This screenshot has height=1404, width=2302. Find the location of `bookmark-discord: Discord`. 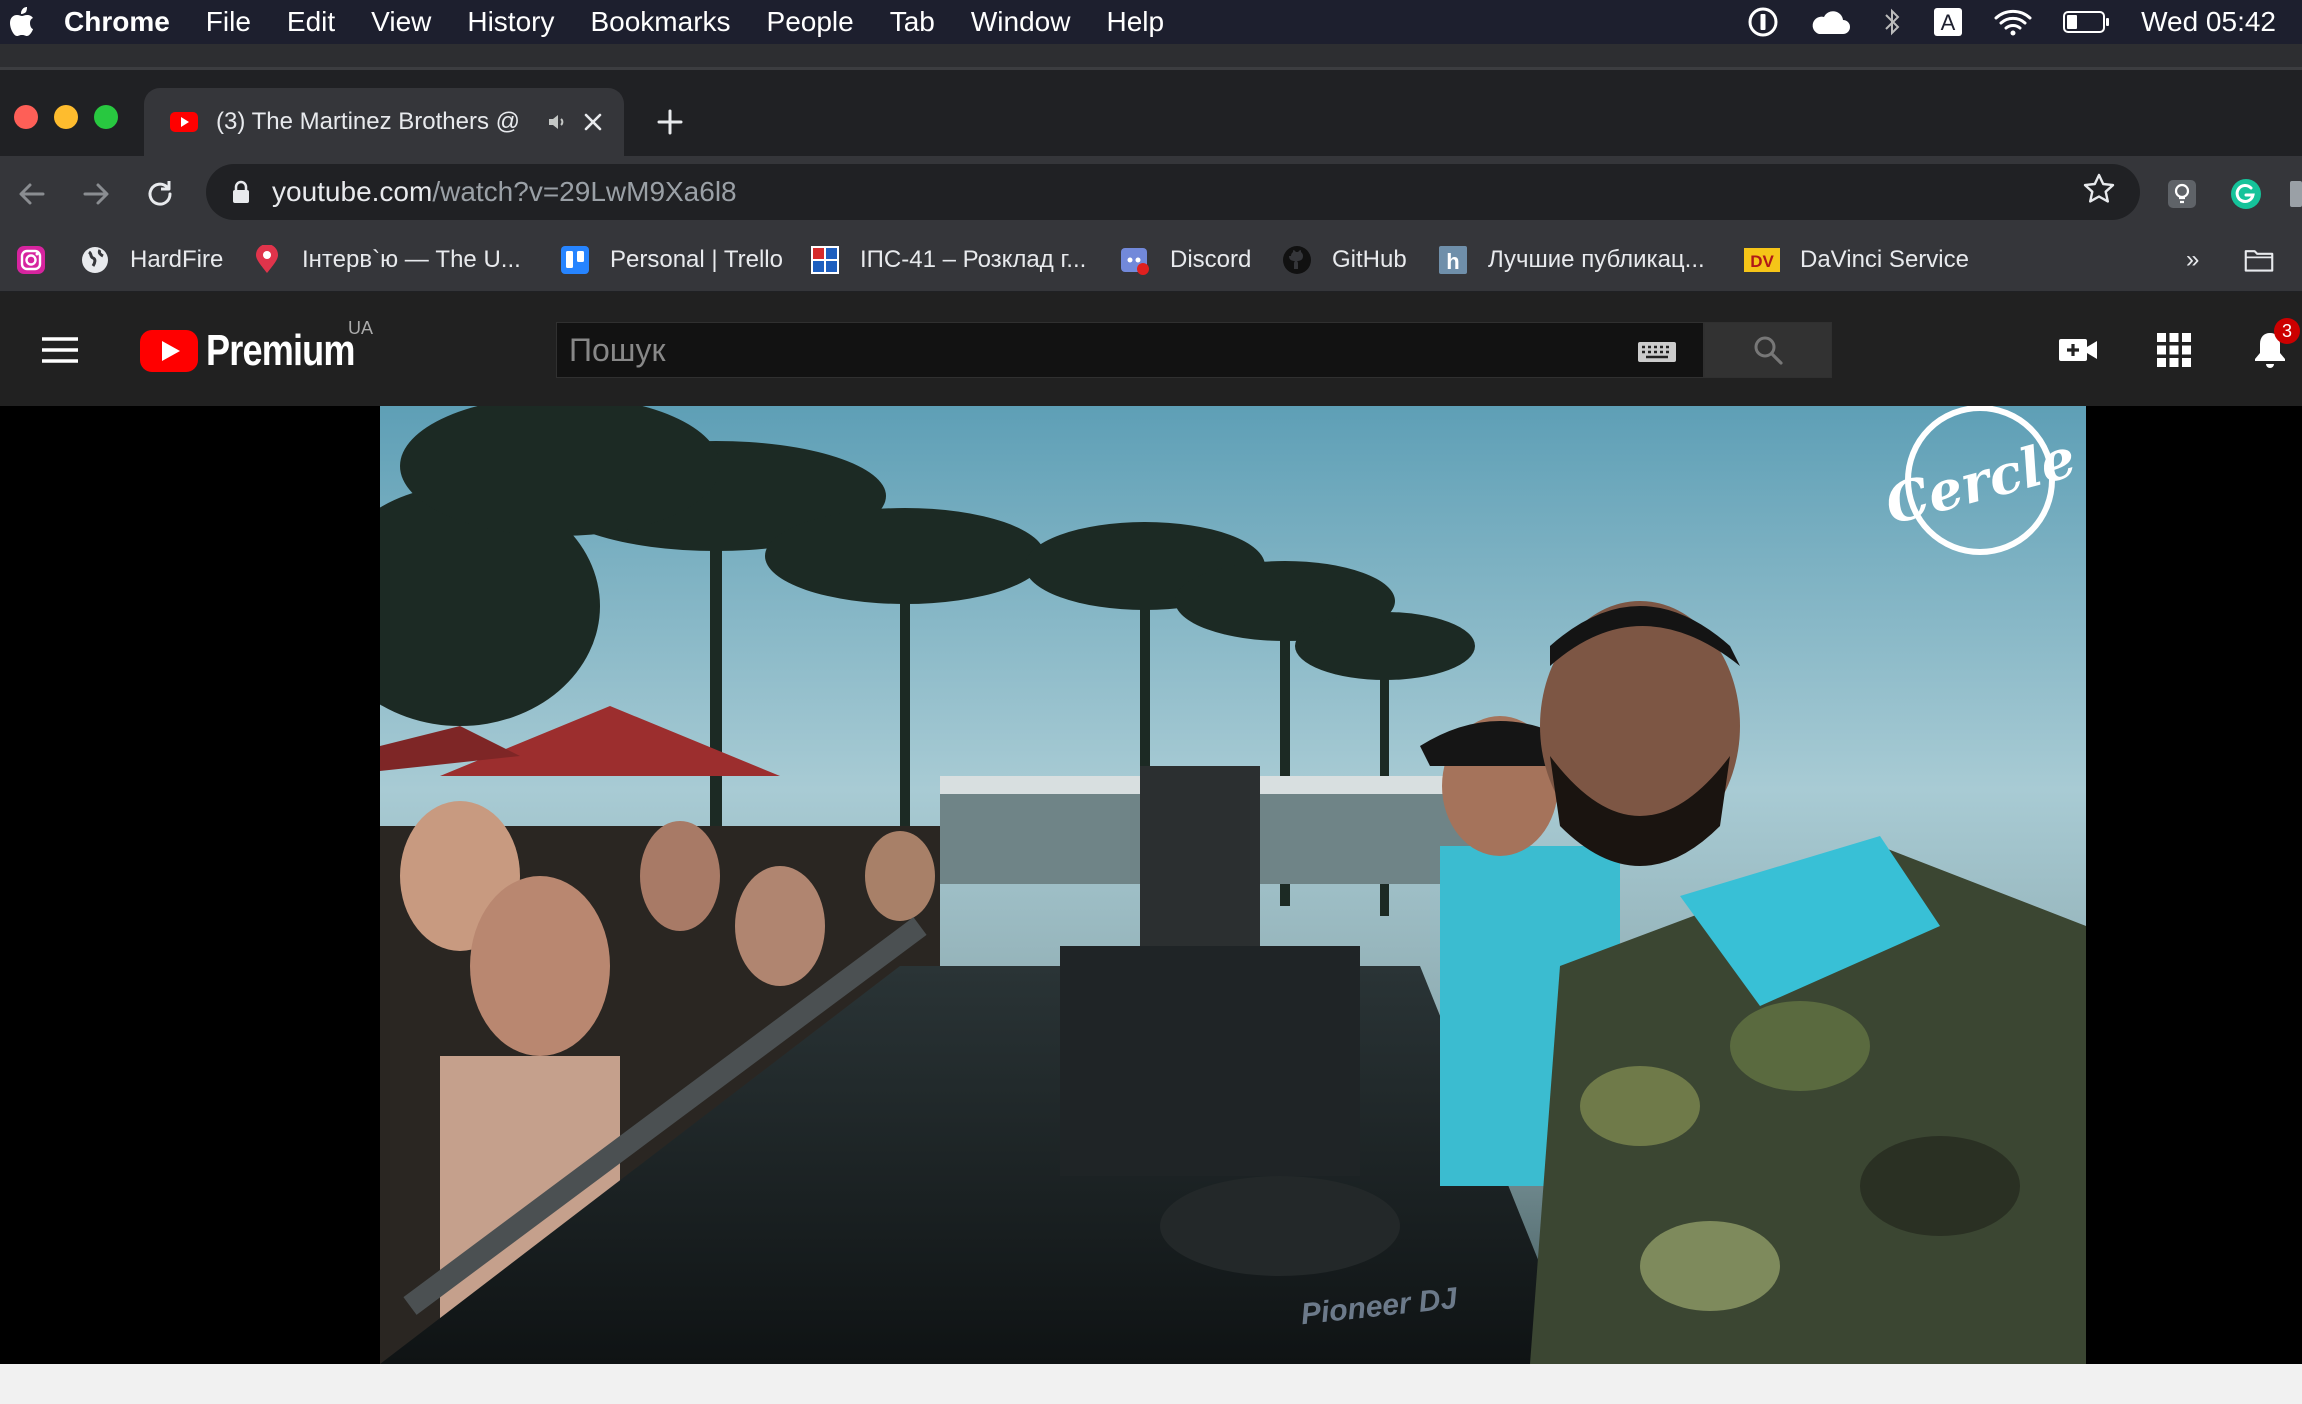

bookmark-discord: Discord is located at coordinates (1185, 260).